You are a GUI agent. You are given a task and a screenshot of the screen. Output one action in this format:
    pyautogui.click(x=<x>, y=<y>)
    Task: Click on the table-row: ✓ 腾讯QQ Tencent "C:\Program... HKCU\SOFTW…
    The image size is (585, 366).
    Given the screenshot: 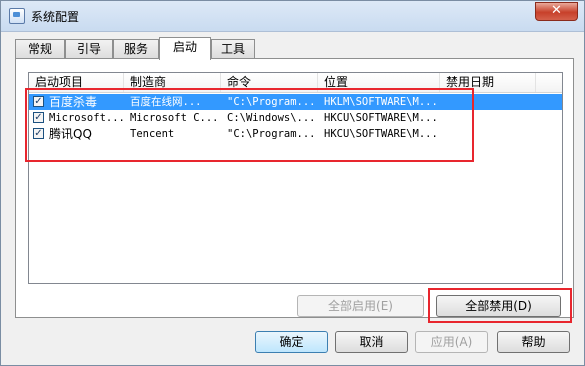 What is the action you would take?
    pyautogui.click(x=295, y=134)
    